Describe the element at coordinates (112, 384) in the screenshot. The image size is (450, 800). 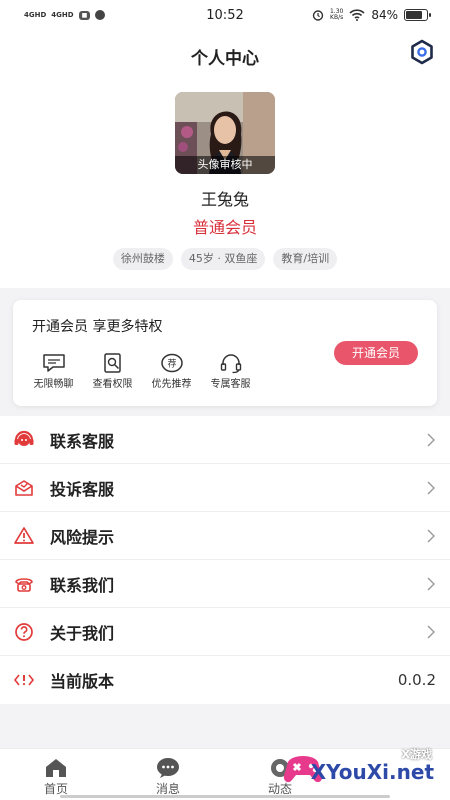
I see `perk-label: 查看权限` at that location.